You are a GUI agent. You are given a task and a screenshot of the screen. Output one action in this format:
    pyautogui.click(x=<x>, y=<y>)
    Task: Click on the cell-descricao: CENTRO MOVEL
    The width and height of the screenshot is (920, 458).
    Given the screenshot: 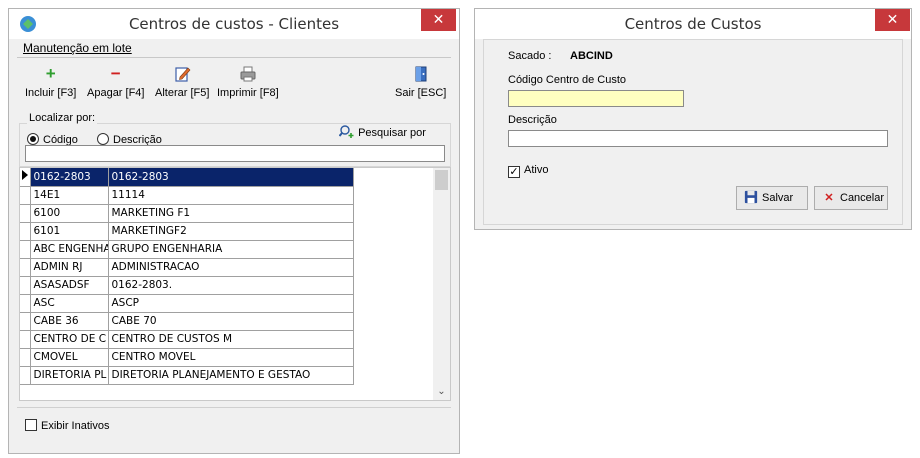 What is the action you would take?
    pyautogui.click(x=231, y=357)
    